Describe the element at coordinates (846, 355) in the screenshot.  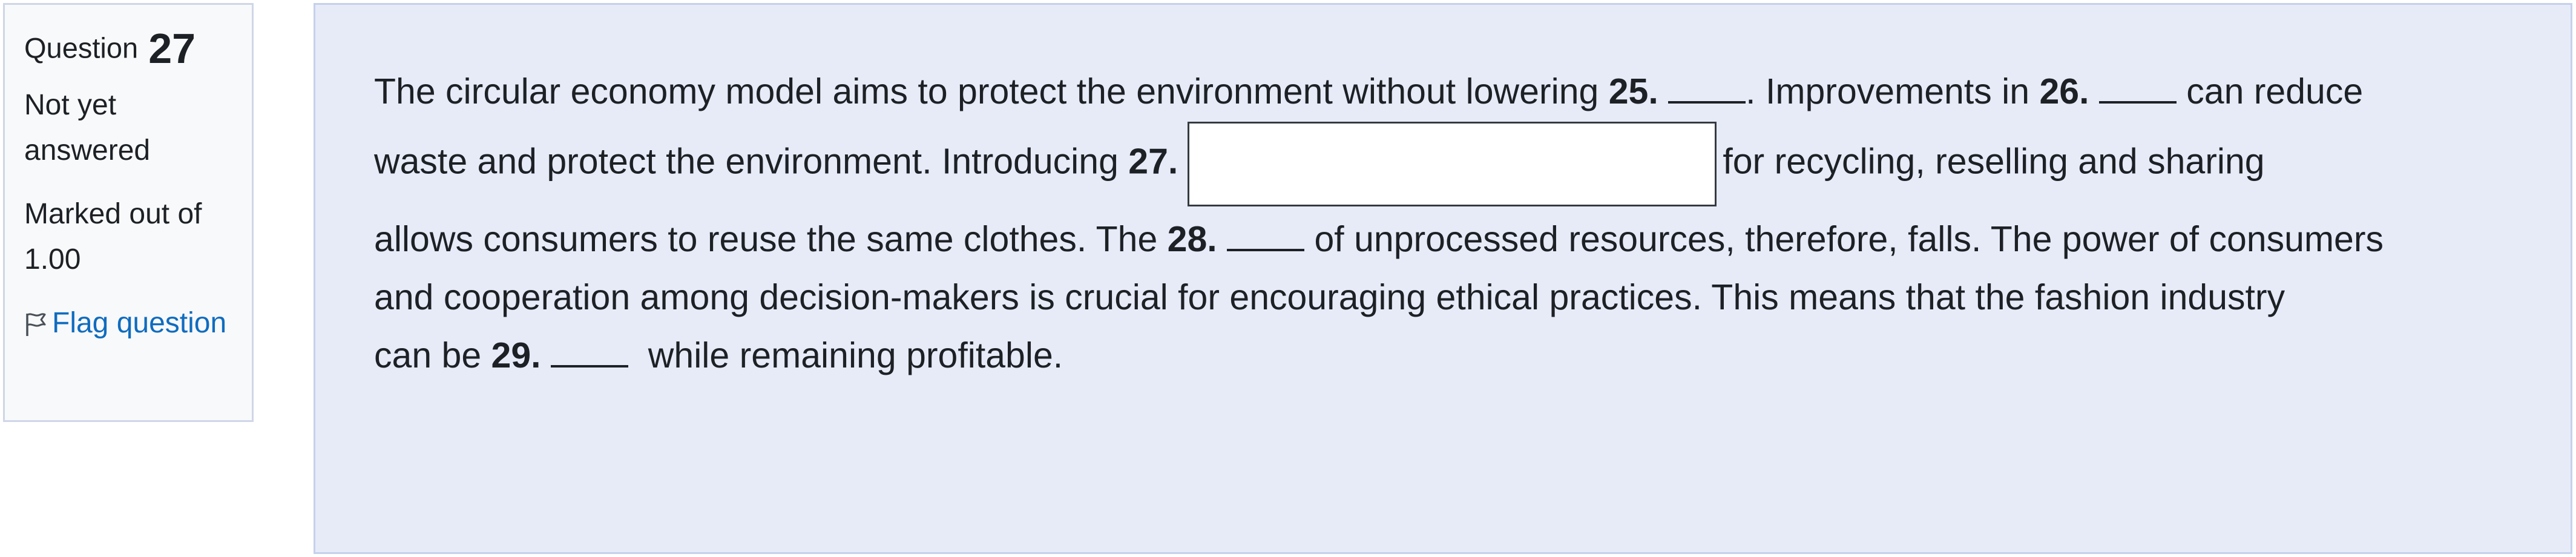
I see `passage-text: while remaining profitable.` at that location.